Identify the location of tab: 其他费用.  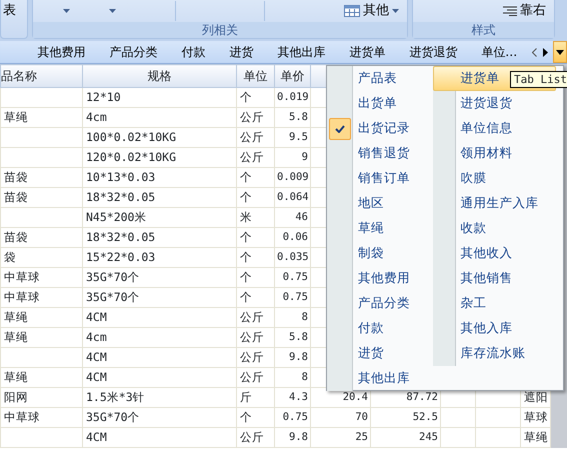
(61, 52).